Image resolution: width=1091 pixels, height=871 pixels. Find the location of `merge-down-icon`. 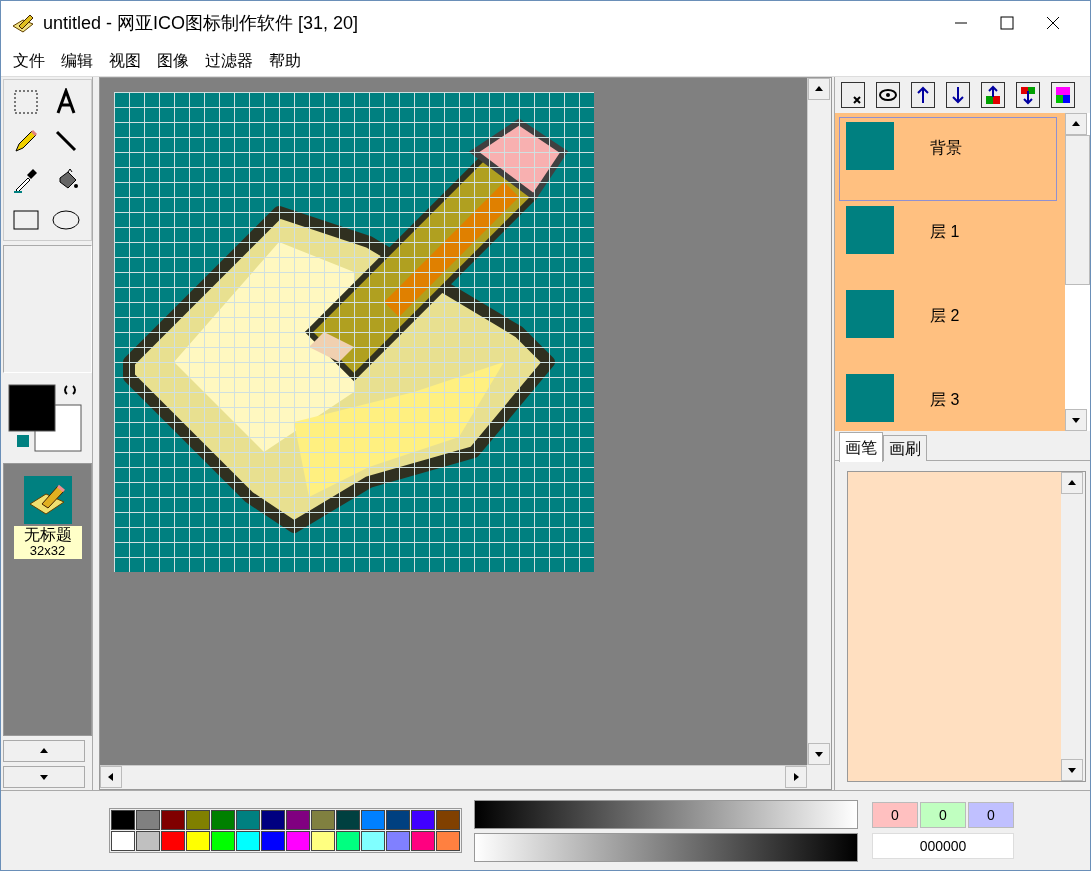

merge-down-icon is located at coordinates (1028, 95).